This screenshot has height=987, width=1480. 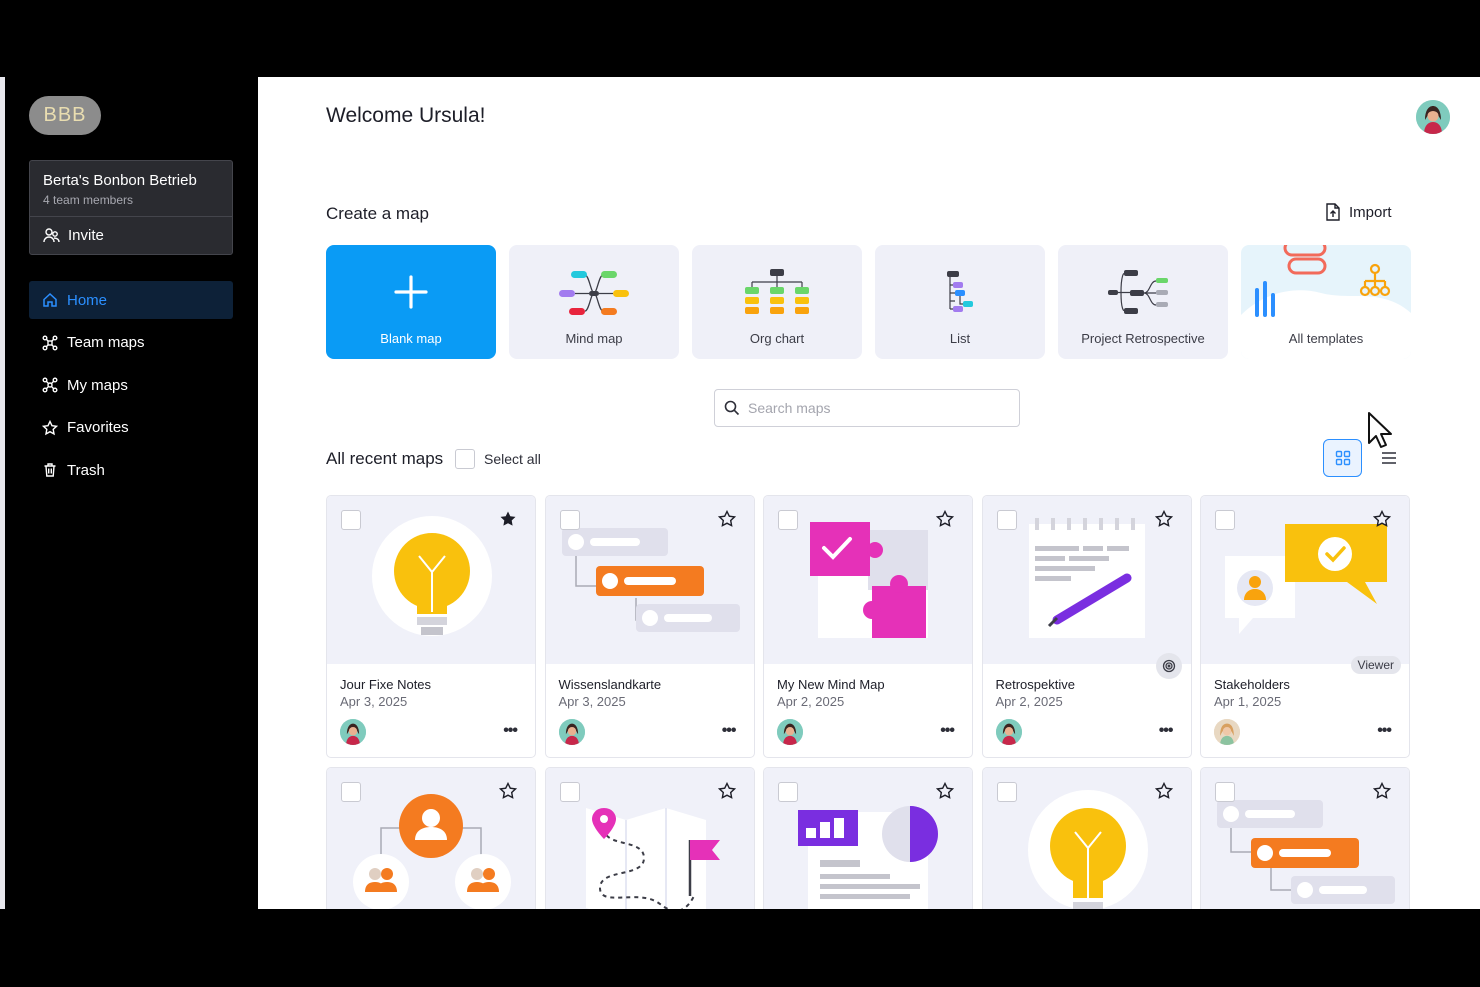 What do you see at coordinates (777, 302) in the screenshot?
I see `org-chart-tile: Org chart` at bounding box center [777, 302].